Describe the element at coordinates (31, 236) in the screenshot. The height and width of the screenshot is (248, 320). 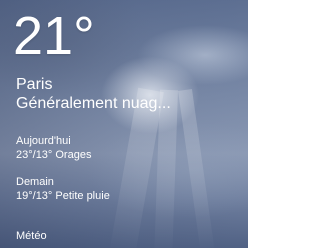
I see `app-name-label: Météo` at that location.